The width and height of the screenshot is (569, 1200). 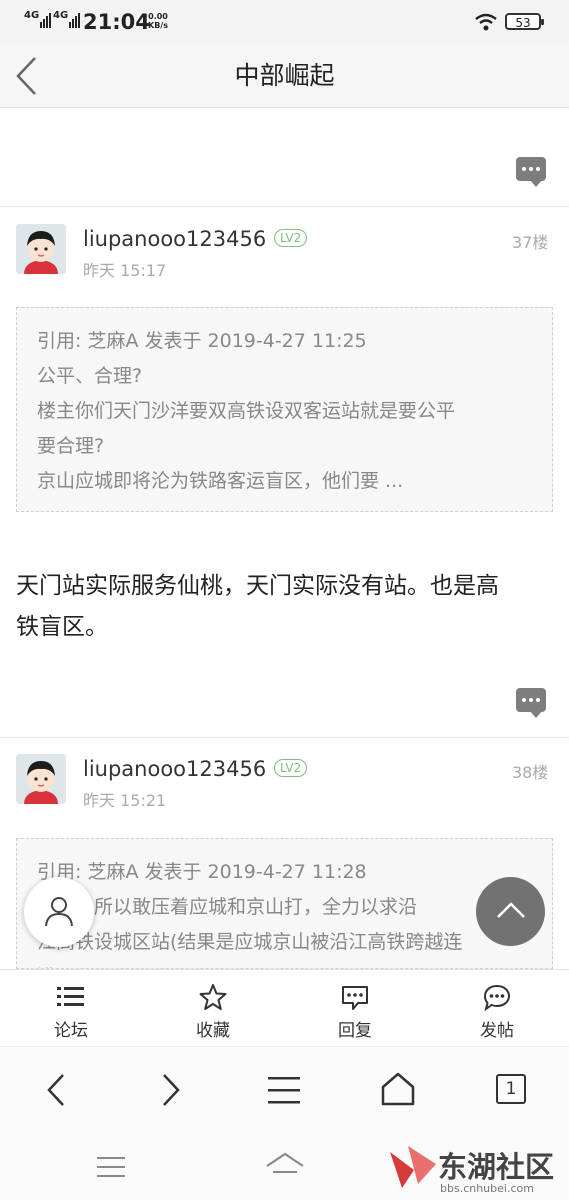 I want to click on quote-line: 引用: 芝麻A 发表于 2019-4-27 11:28, so click(x=202, y=872).